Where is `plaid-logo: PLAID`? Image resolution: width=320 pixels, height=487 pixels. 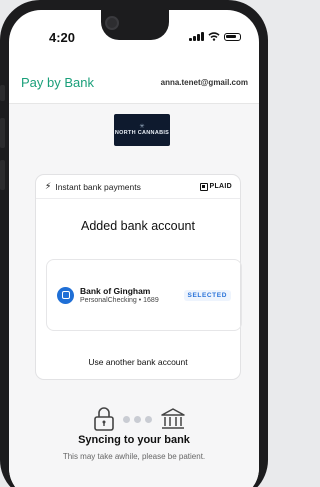
plaid-logo: PLAID is located at coordinates (216, 186).